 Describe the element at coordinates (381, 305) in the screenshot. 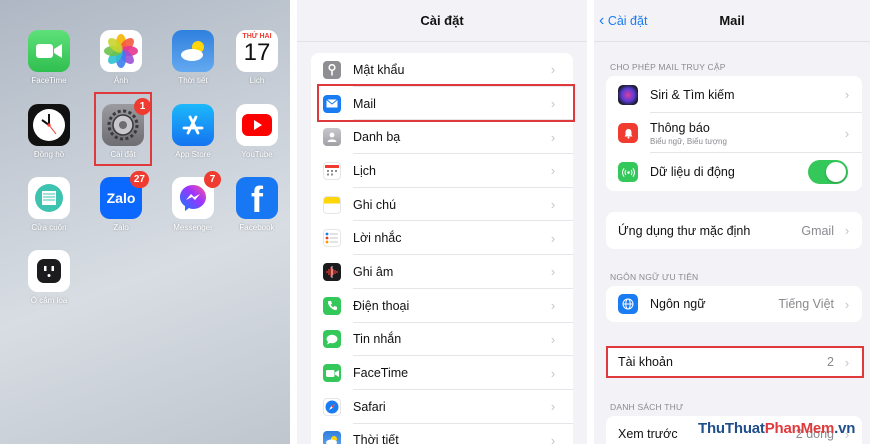

I see `row-label: Điện thoại` at that location.